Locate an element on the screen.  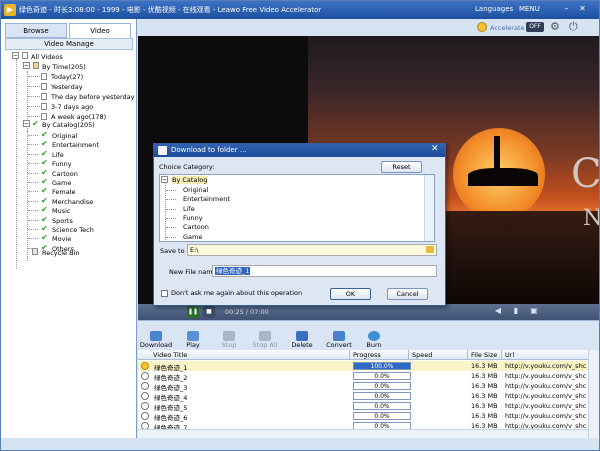
reset-button: Reset is located at coordinates (401, 167).